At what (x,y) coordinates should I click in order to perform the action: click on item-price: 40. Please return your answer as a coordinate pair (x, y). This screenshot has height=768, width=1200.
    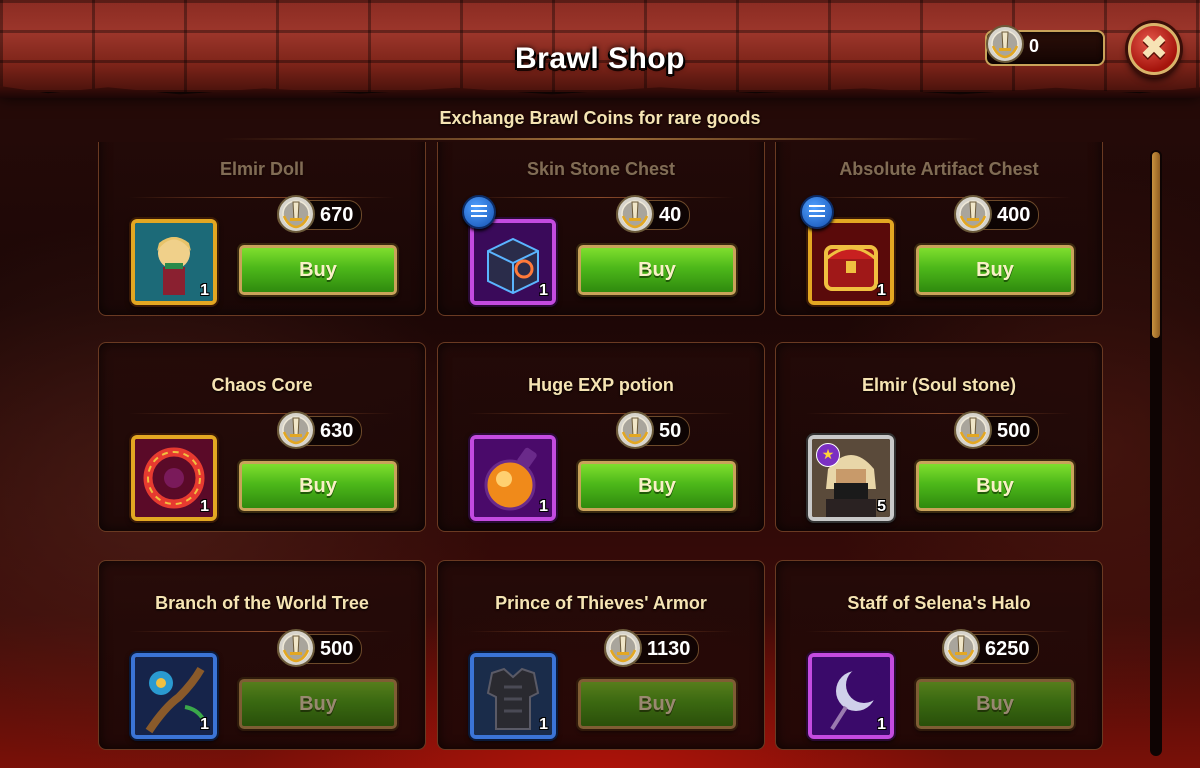
    Looking at the image, I should click on (653, 214).